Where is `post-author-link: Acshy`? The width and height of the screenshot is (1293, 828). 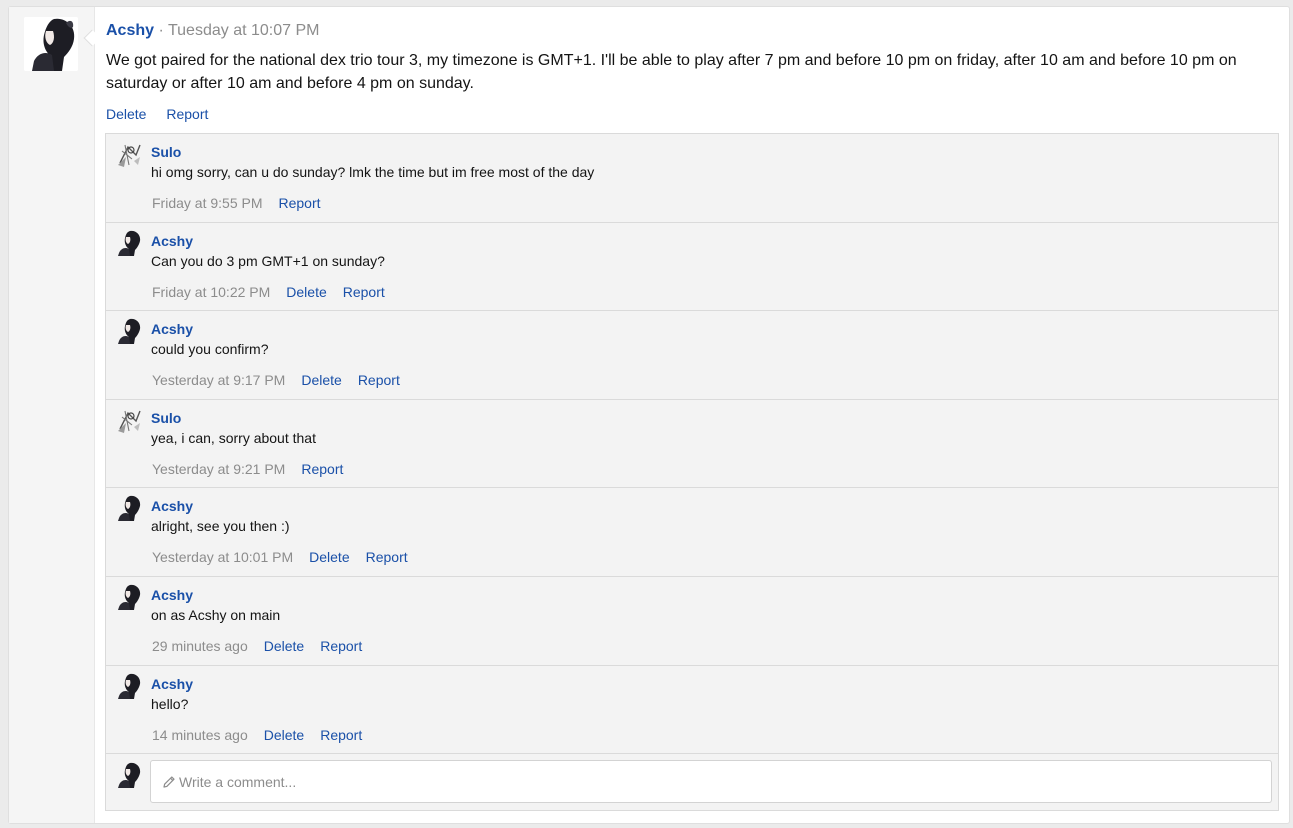 post-author-link: Acshy is located at coordinates (130, 30).